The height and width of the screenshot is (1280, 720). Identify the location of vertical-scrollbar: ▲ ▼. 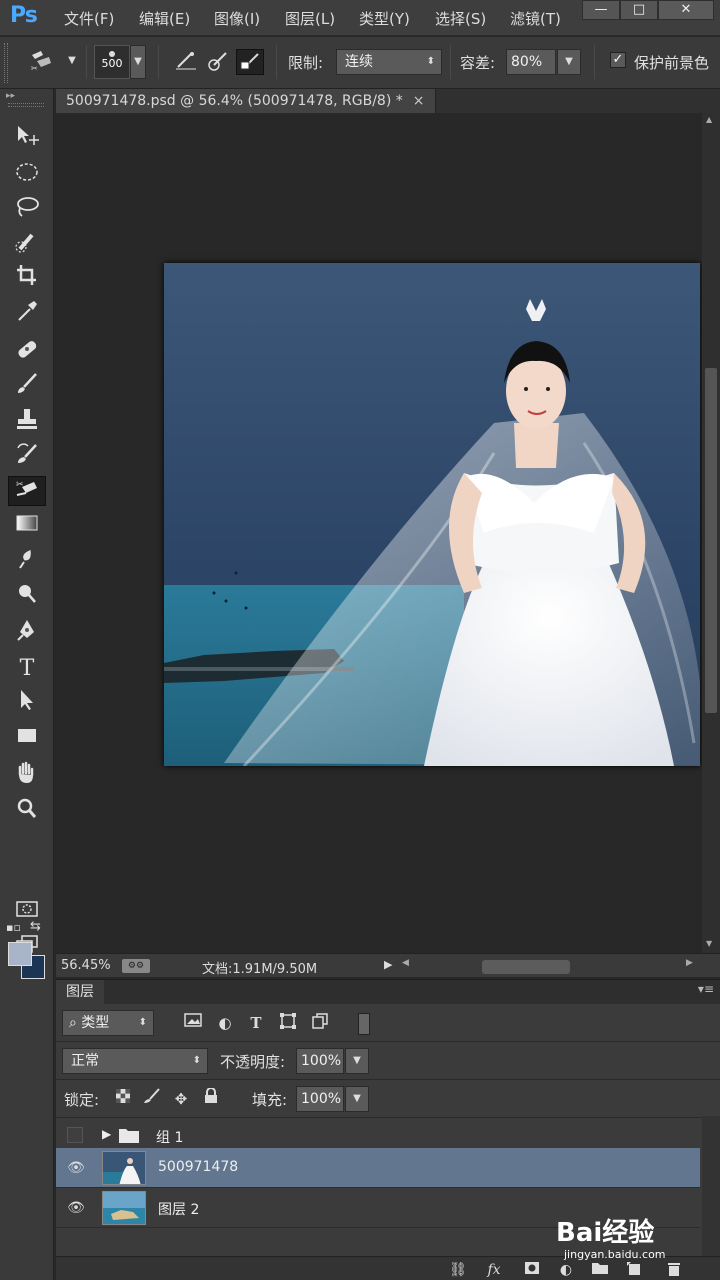
(711, 533).